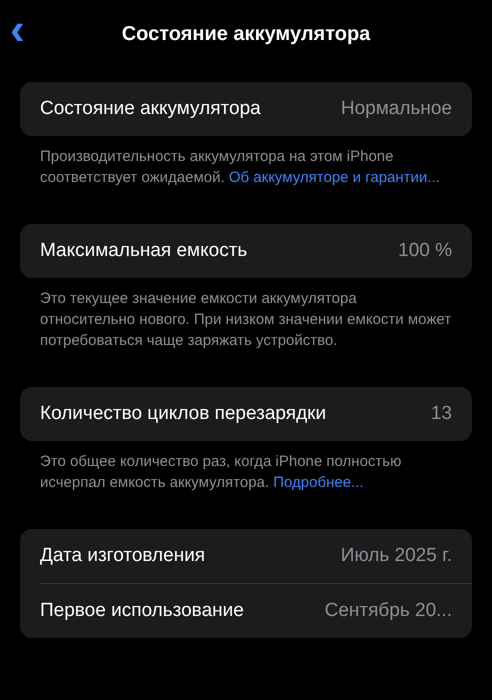  I want to click on page-title: Состояние аккумулятора, so click(246, 34).